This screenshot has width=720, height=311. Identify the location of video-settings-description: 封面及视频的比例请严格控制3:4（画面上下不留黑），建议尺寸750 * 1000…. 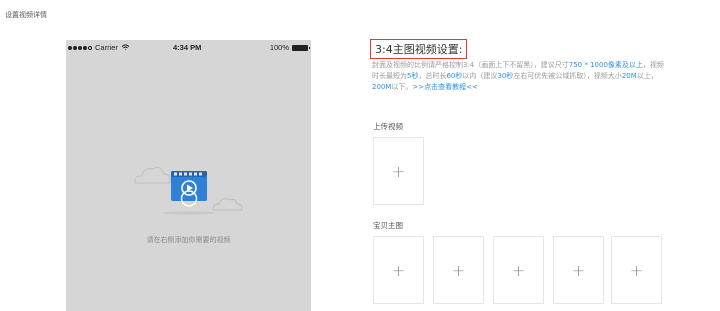
(520, 76).